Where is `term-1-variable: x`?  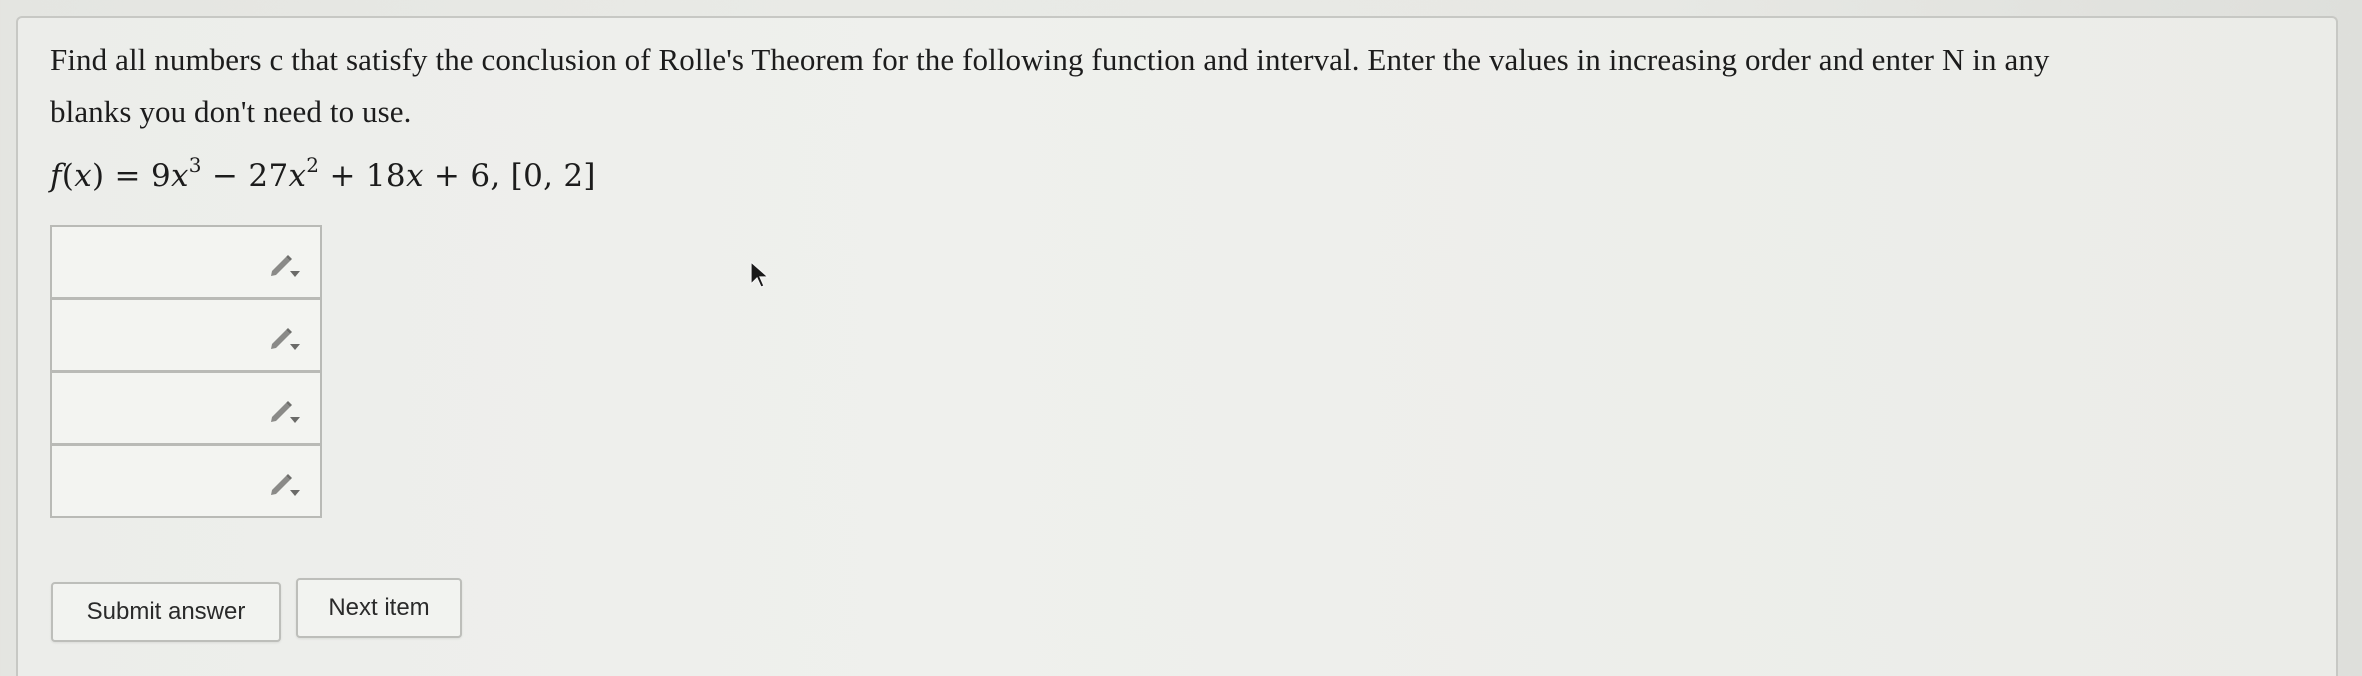 term-1-variable: x is located at coordinates (180, 176).